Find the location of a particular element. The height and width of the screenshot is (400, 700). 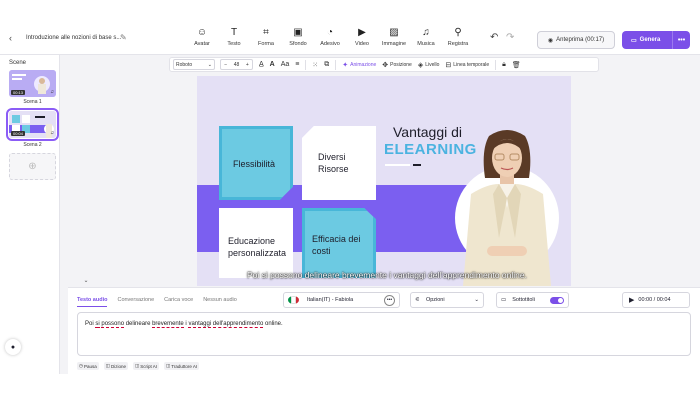

chevron-left-icon: ‹ is located at coordinates (10, 38).